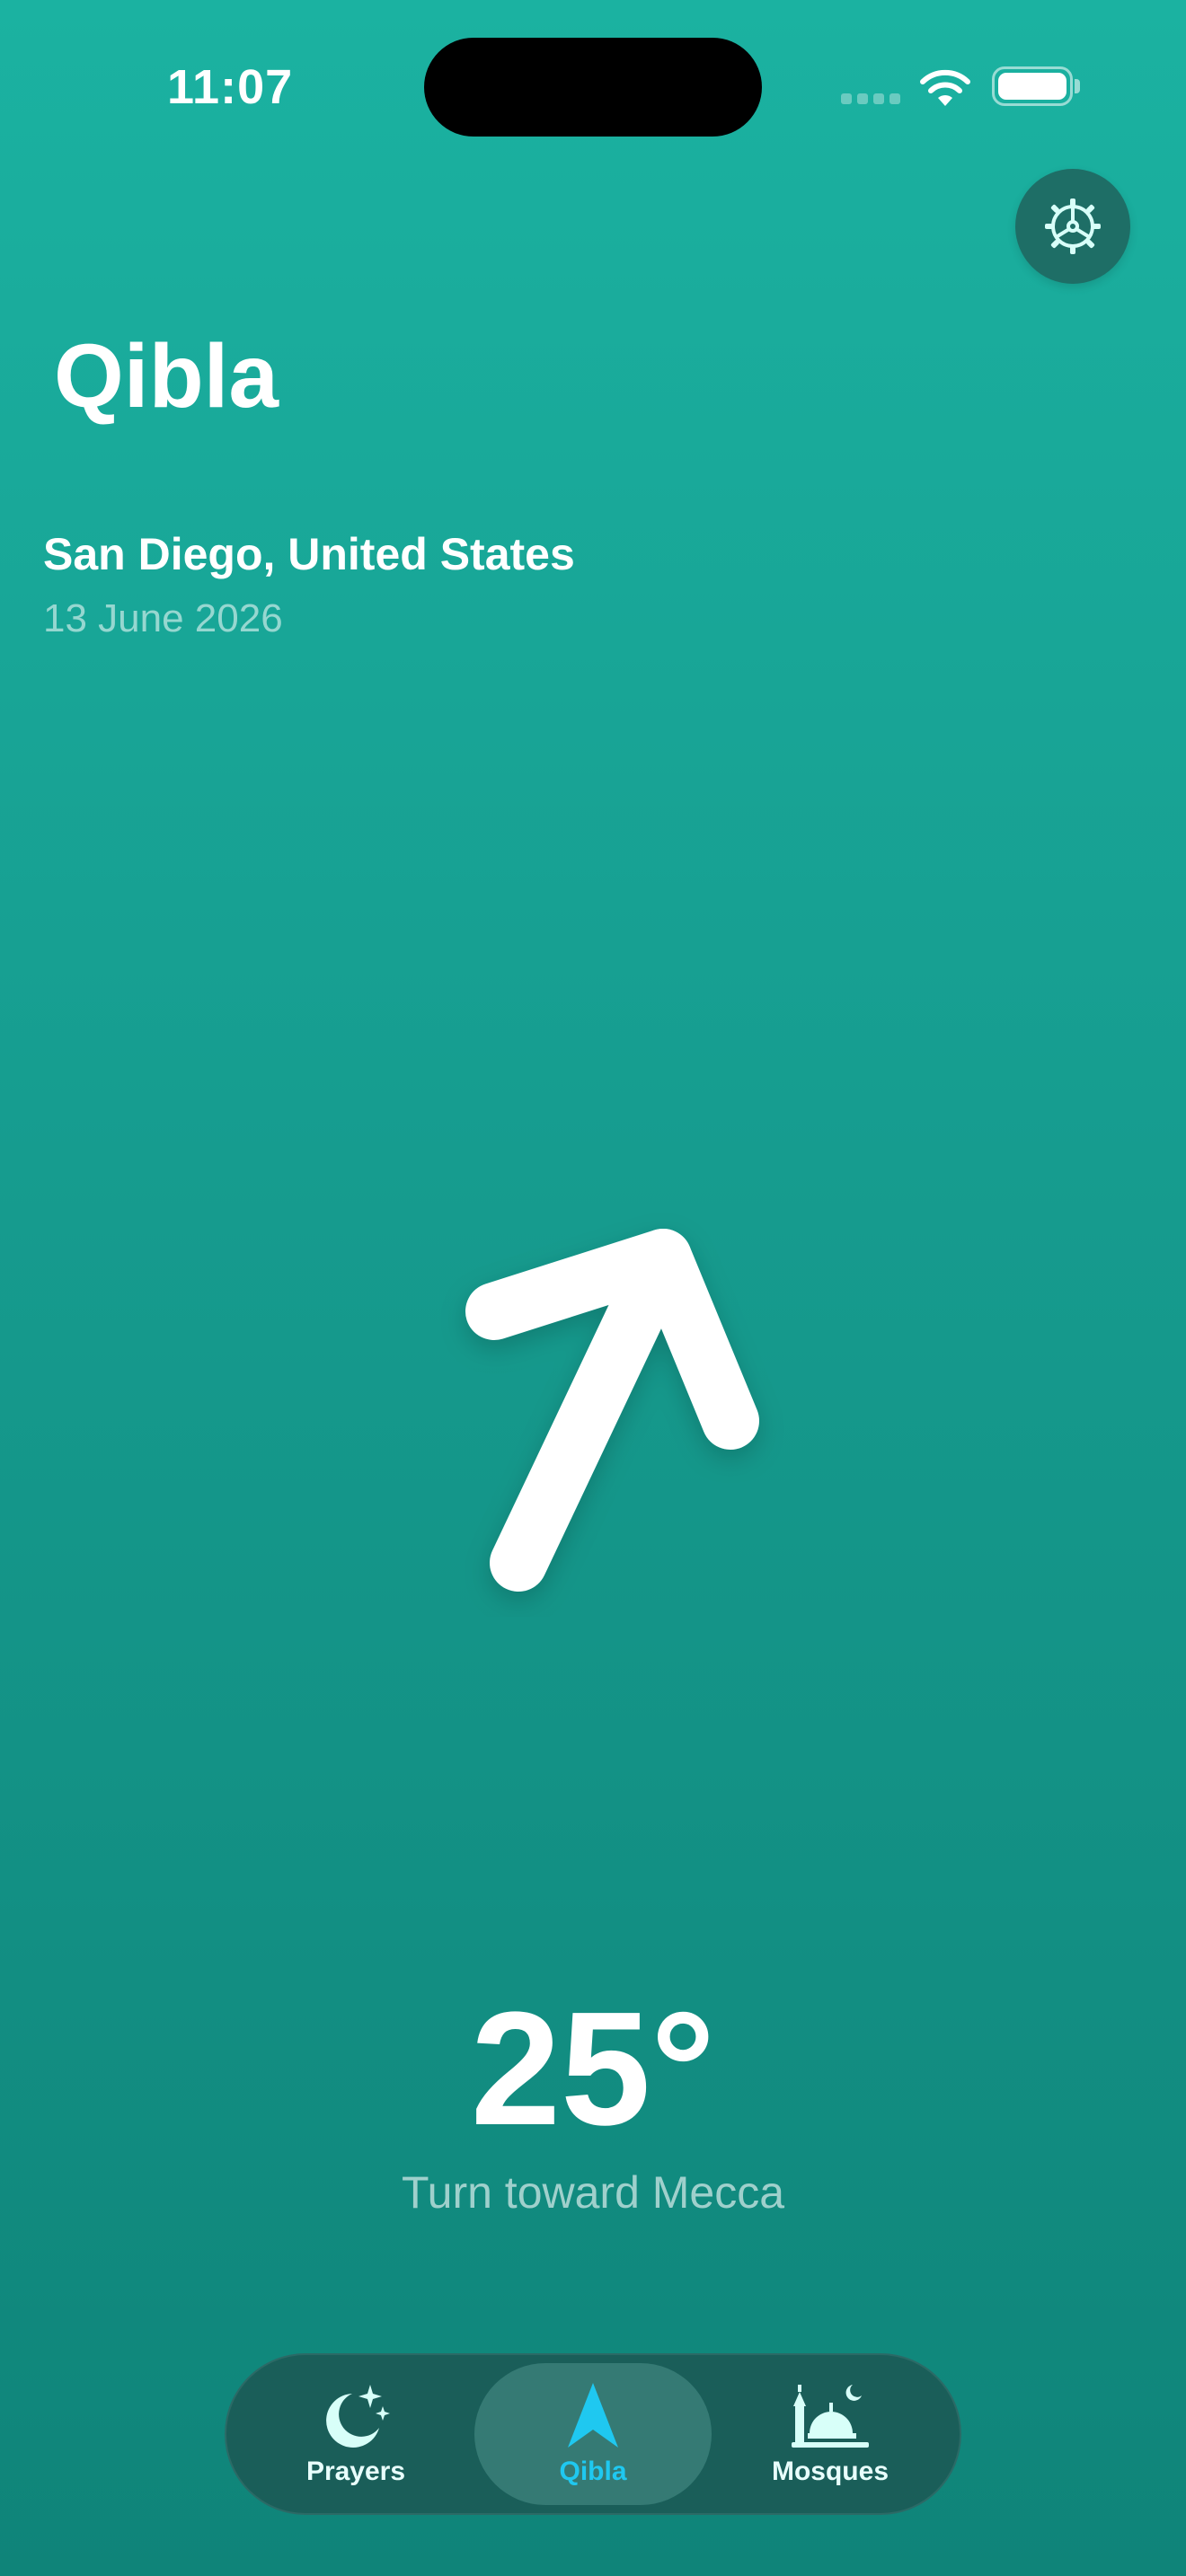 This screenshot has width=1186, height=2576. I want to click on tab-label: Qibla, so click(593, 2471).